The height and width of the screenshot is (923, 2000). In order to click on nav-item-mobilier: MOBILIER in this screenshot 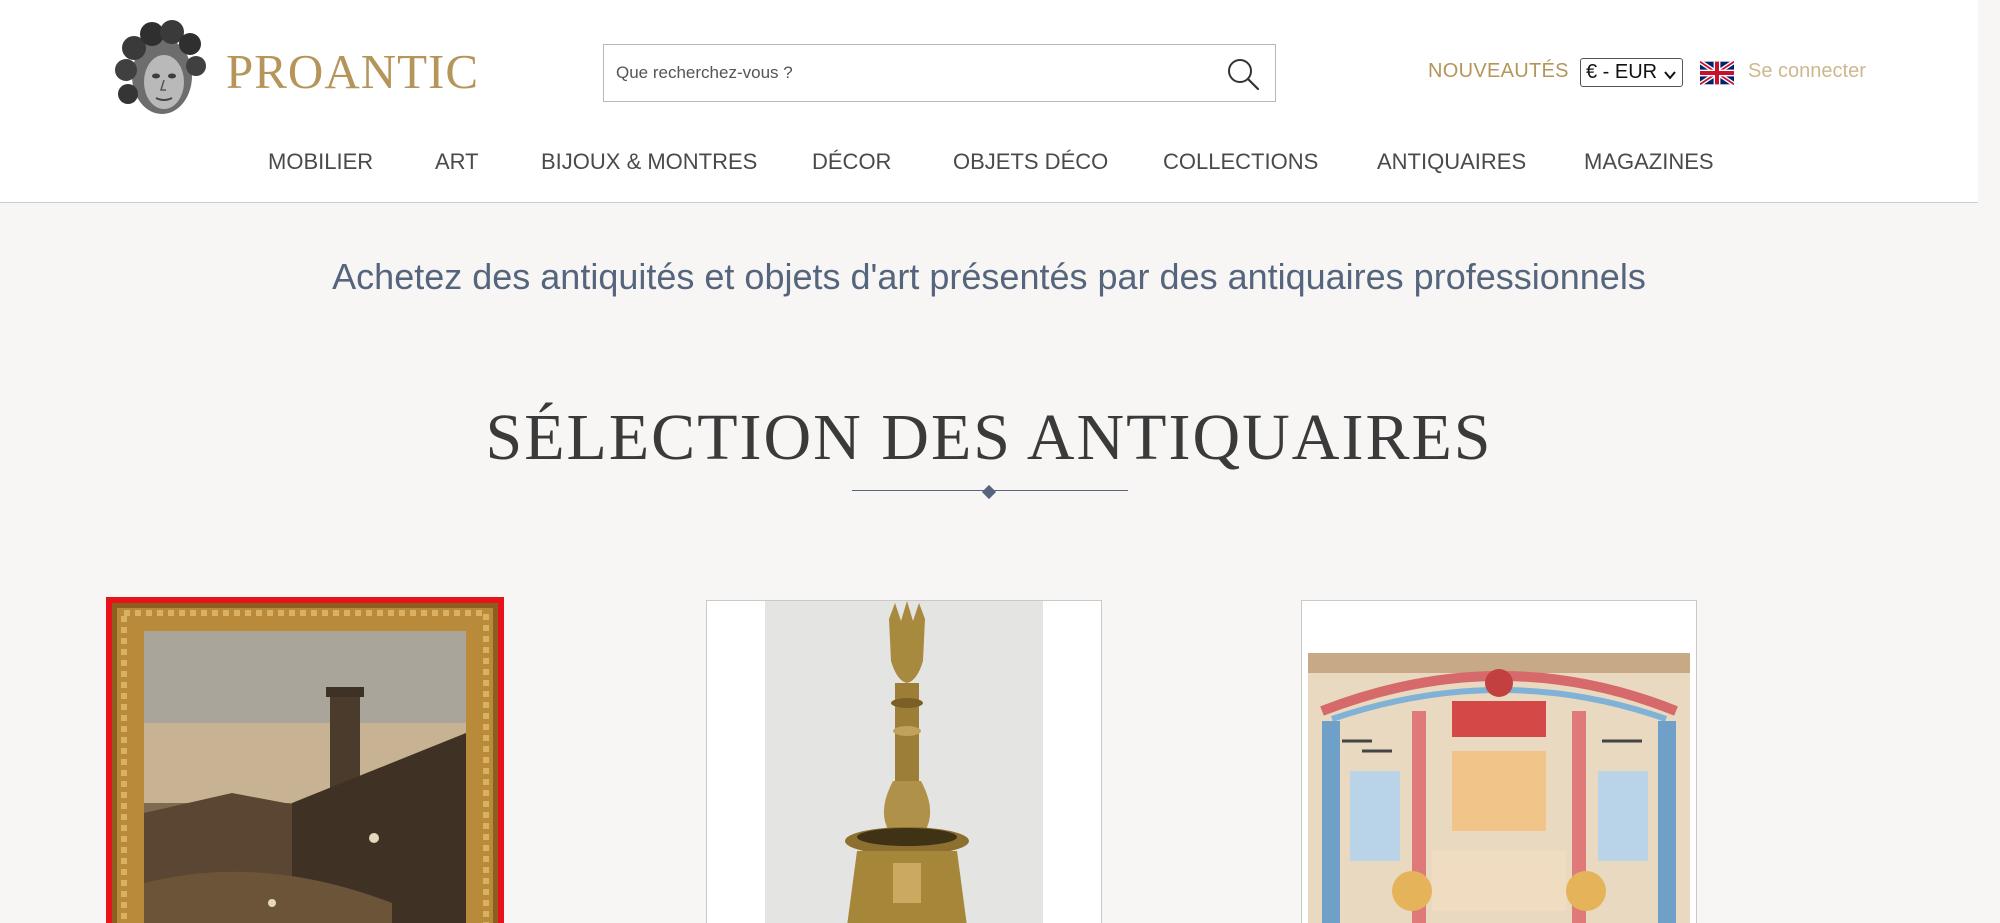, I will do `click(320, 162)`.